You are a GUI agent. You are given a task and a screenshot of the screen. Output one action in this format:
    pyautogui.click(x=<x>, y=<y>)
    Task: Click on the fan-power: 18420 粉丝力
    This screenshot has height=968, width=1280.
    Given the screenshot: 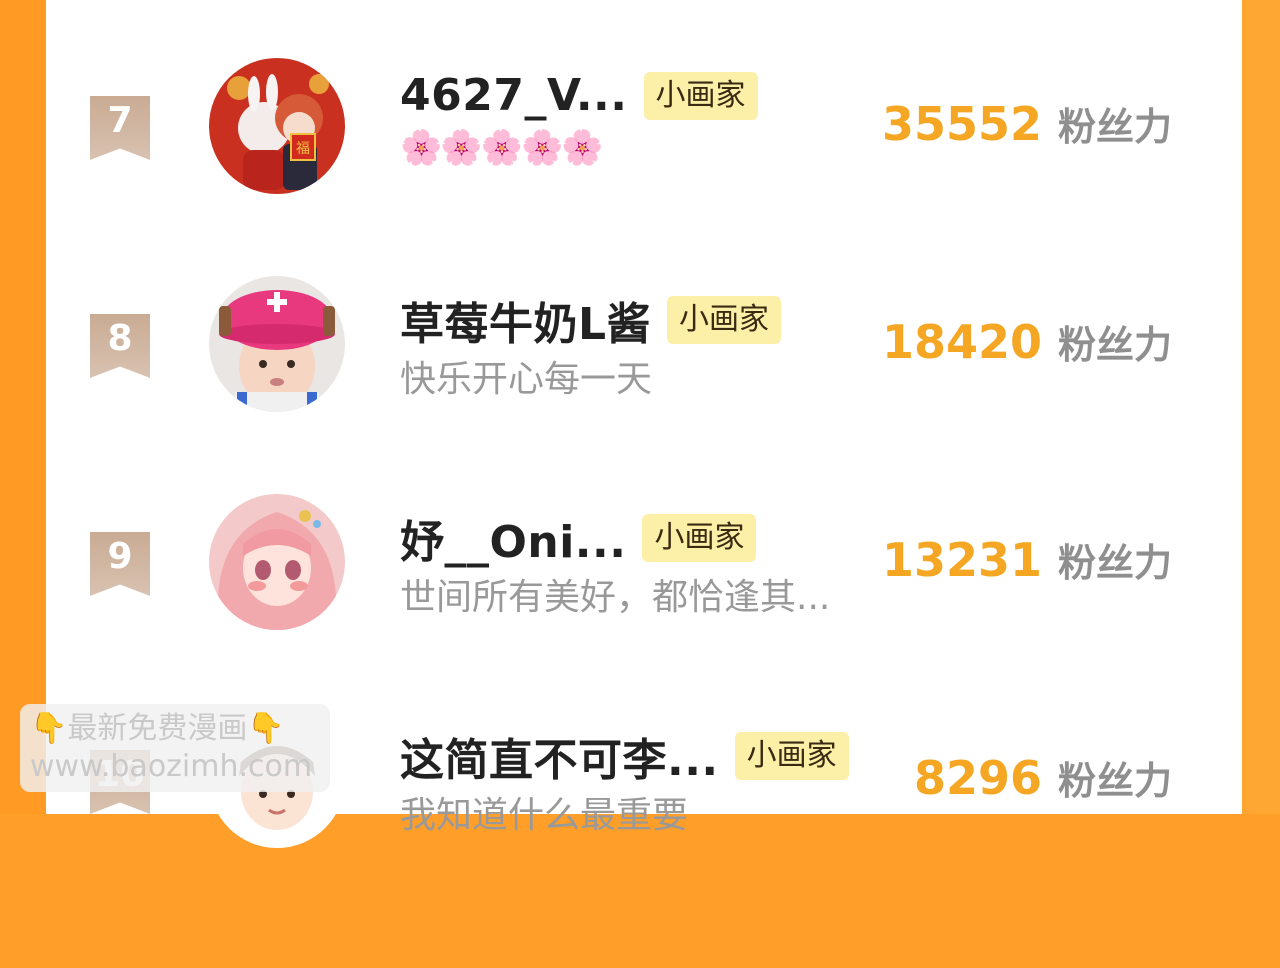 What is the action you would take?
    pyautogui.click(x=1027, y=341)
    